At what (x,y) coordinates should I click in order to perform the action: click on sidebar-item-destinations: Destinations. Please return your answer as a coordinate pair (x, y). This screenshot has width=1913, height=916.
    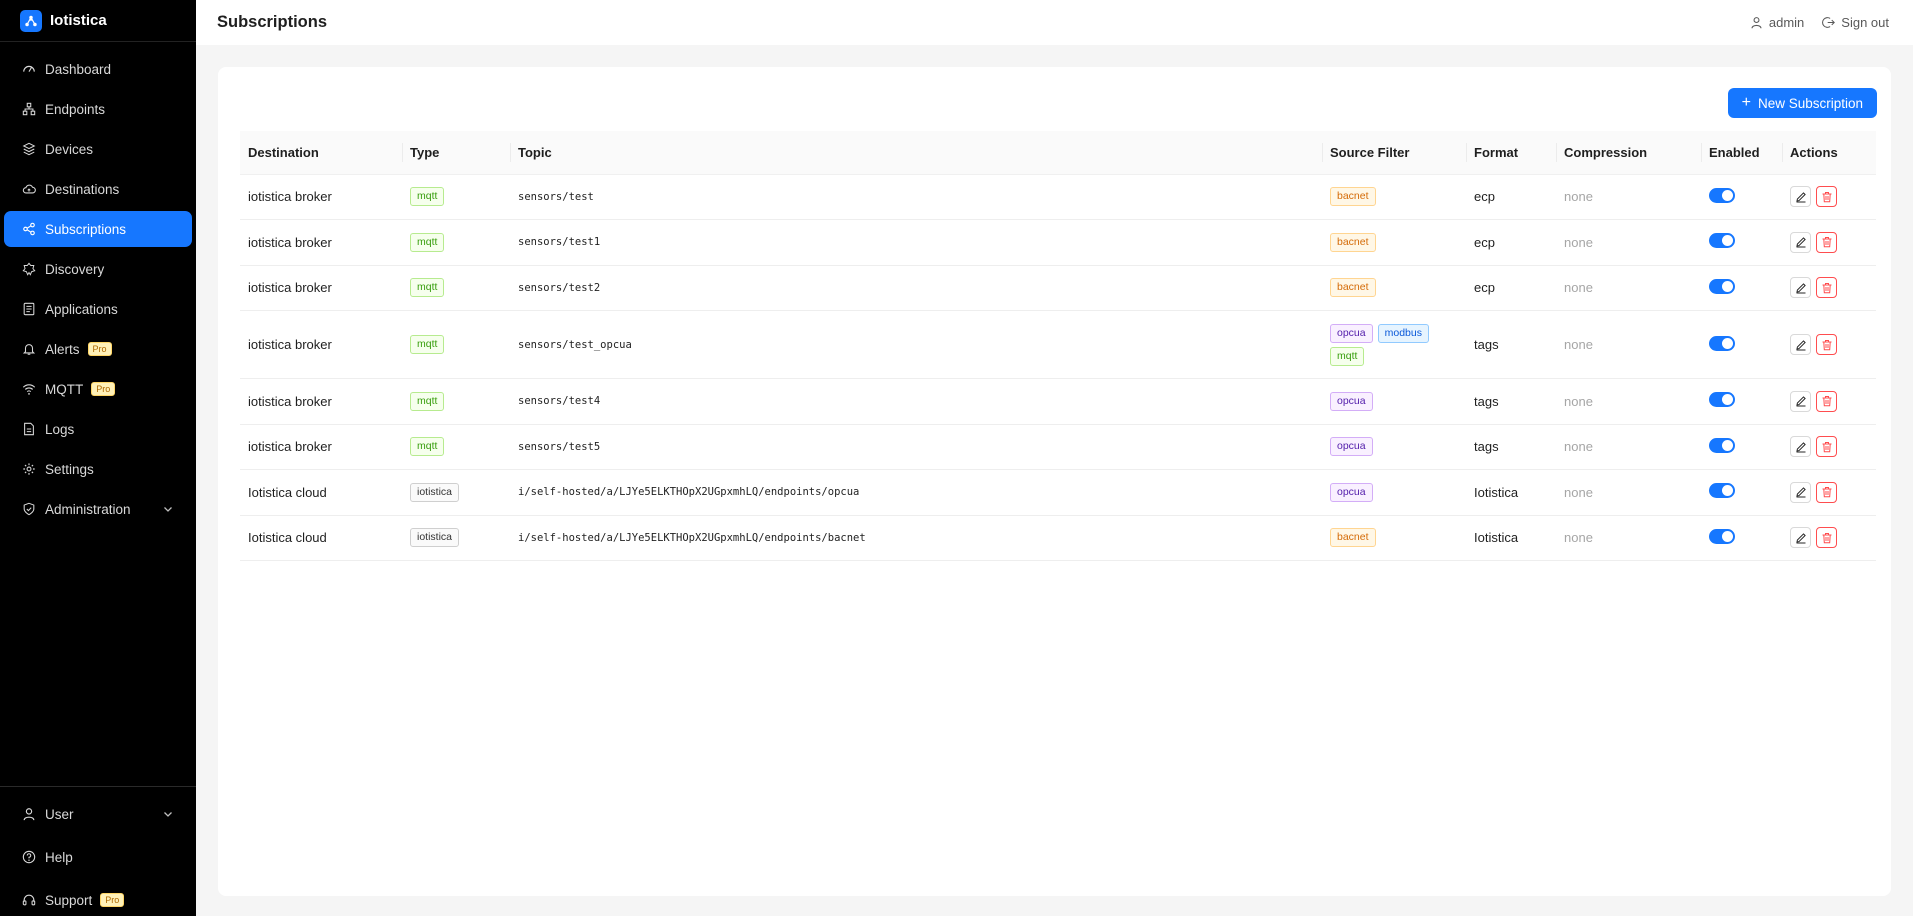
    Looking at the image, I should click on (98, 189).